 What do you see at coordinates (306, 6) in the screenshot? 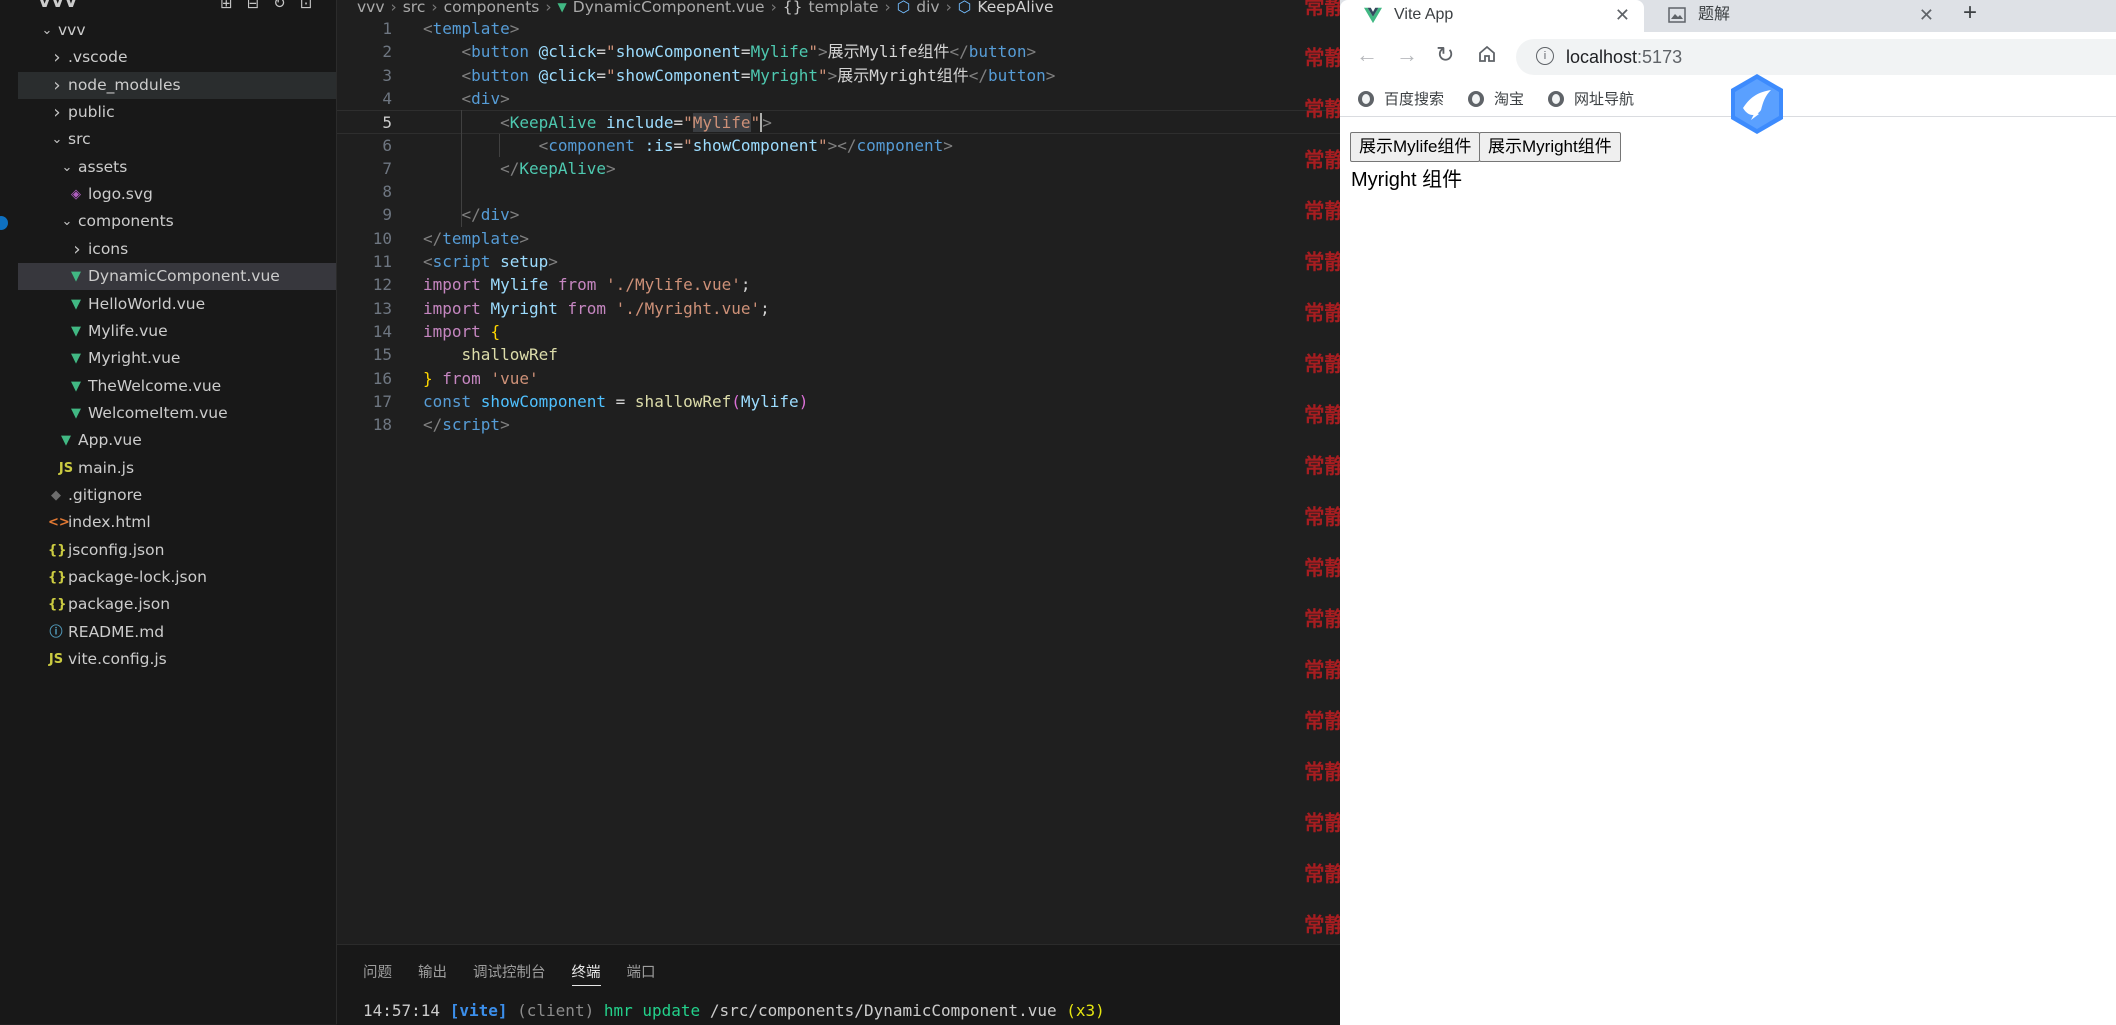
I see `collapse-all-icon: ⊡` at bounding box center [306, 6].